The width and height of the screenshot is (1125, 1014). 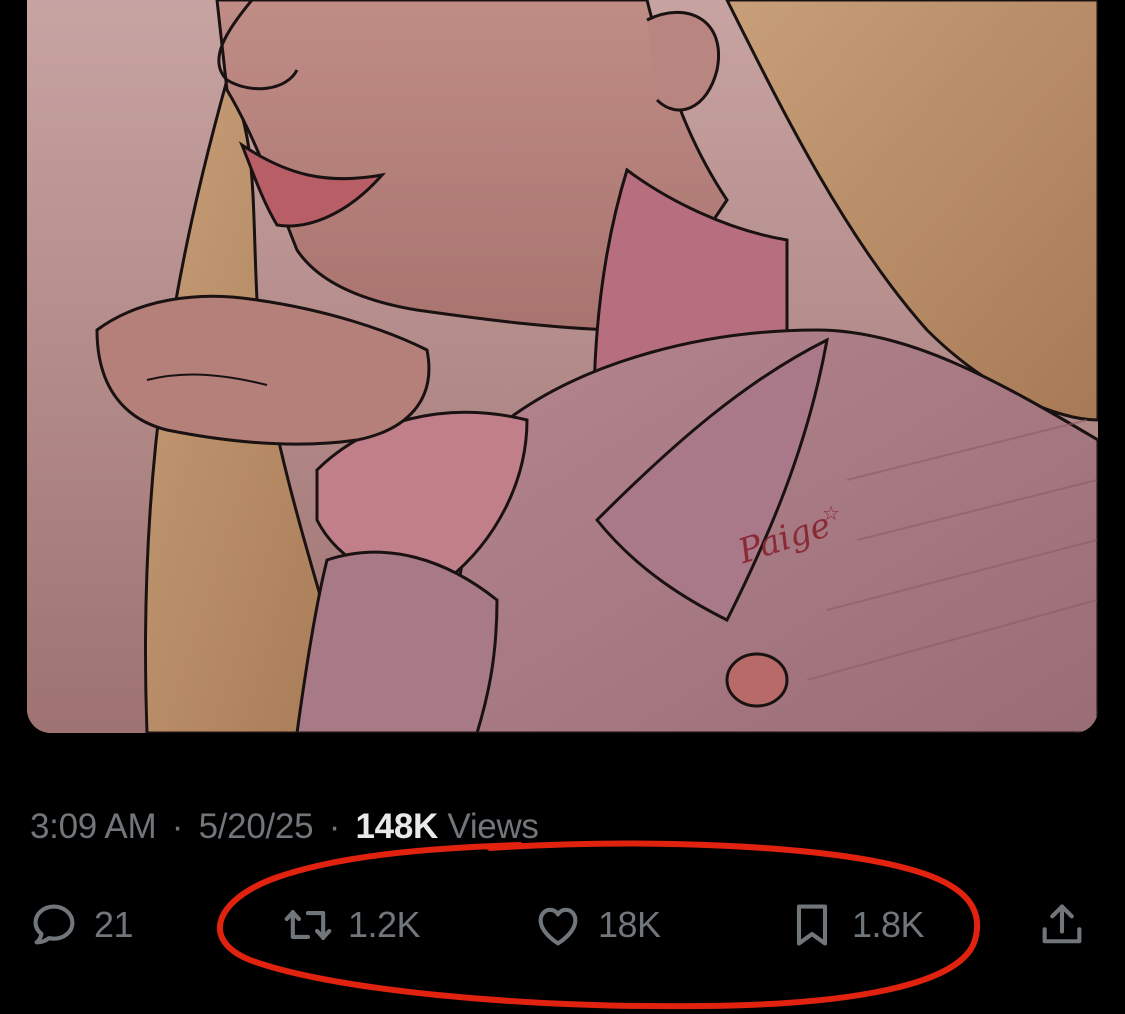 I want to click on heart-icon, so click(x=558, y=926).